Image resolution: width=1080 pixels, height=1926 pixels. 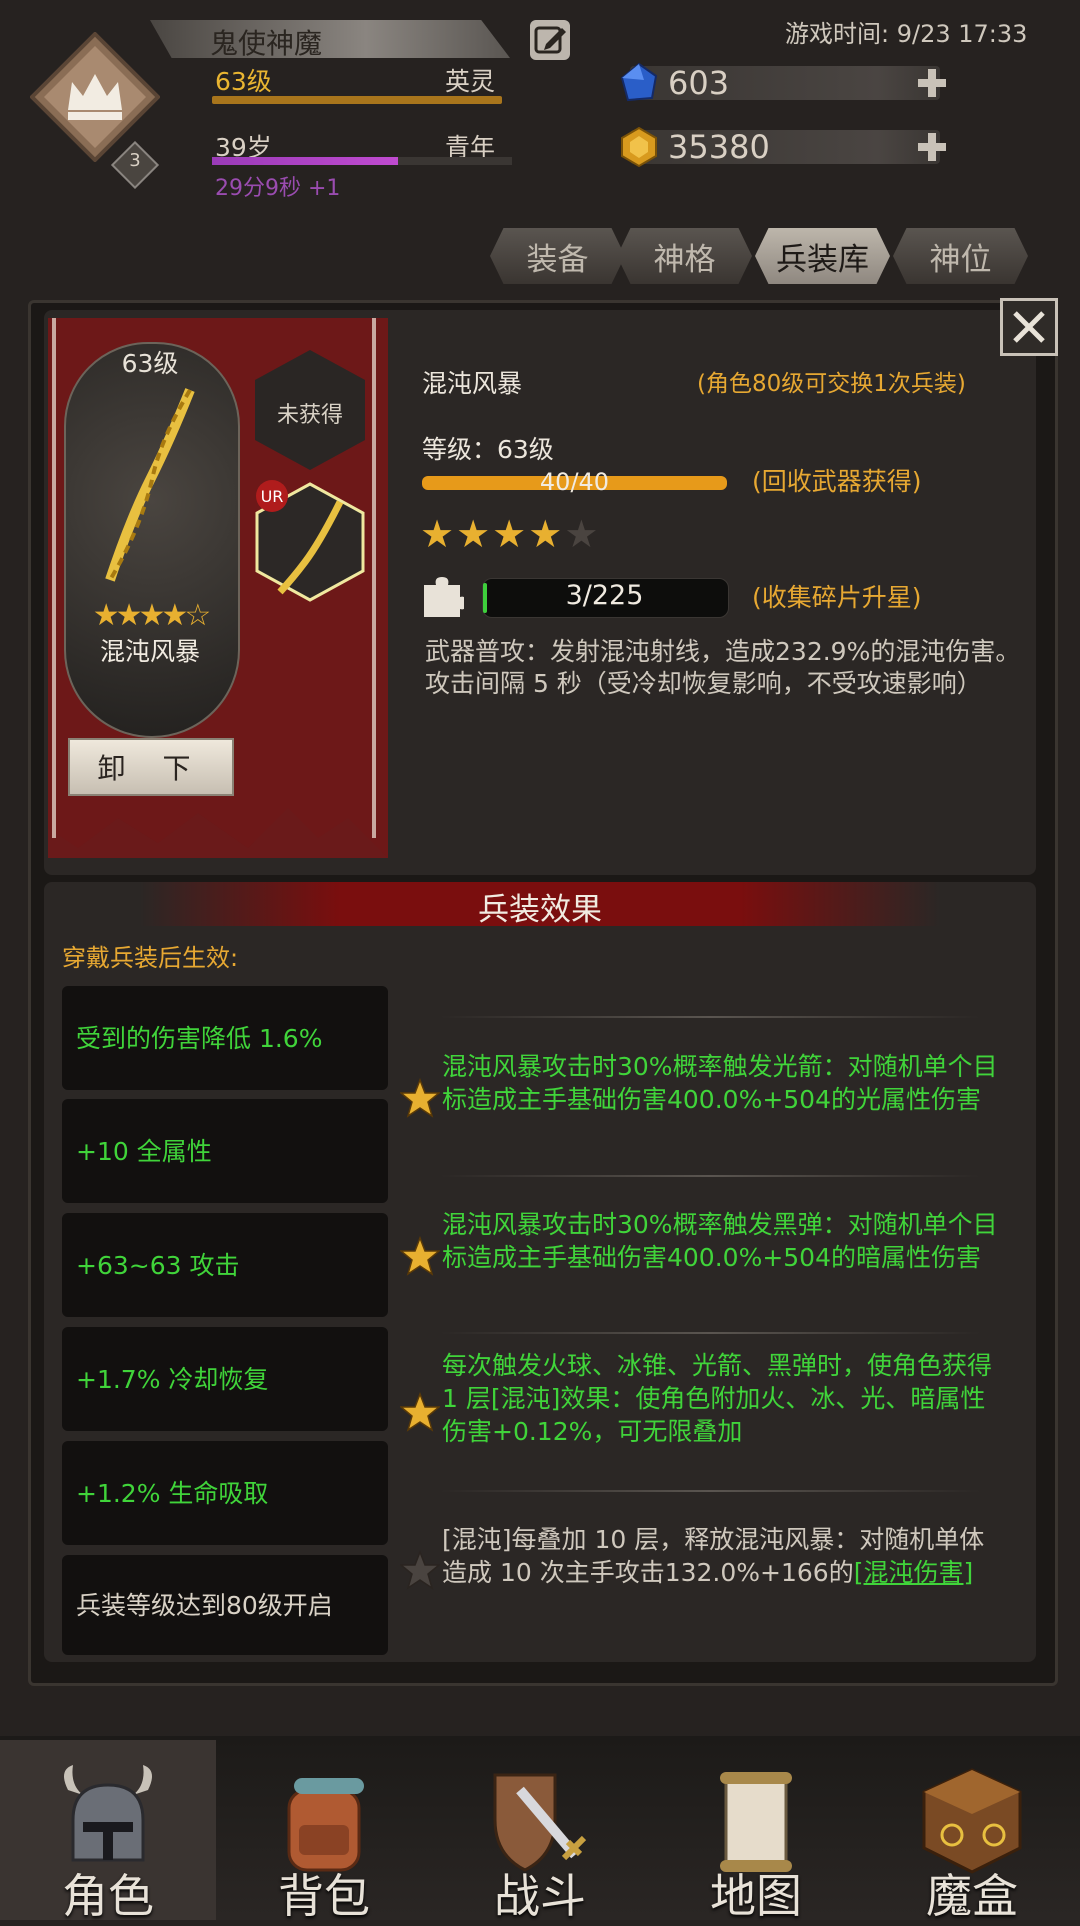 I want to click on close-icon, so click(x=1029, y=327).